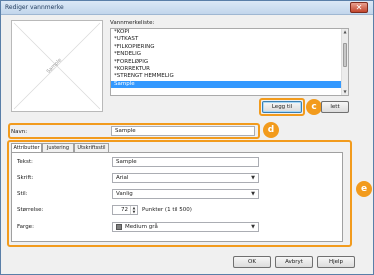 Image resolution: width=374 pixels, height=275 pixels. Describe the element at coordinates (25, 227) in the screenshot. I see `color-label: Farge:` at that location.